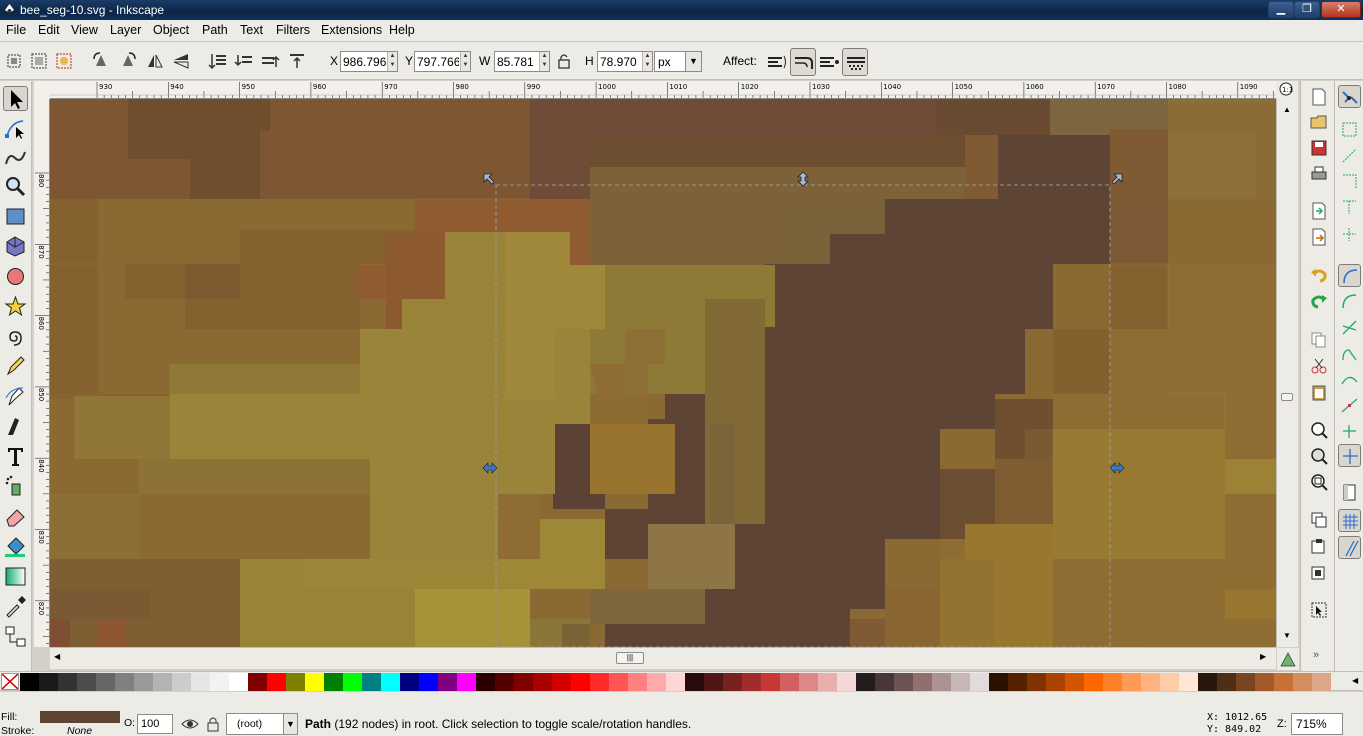  What do you see at coordinates (1319, 301) in the screenshot?
I see `redo-icon` at bounding box center [1319, 301].